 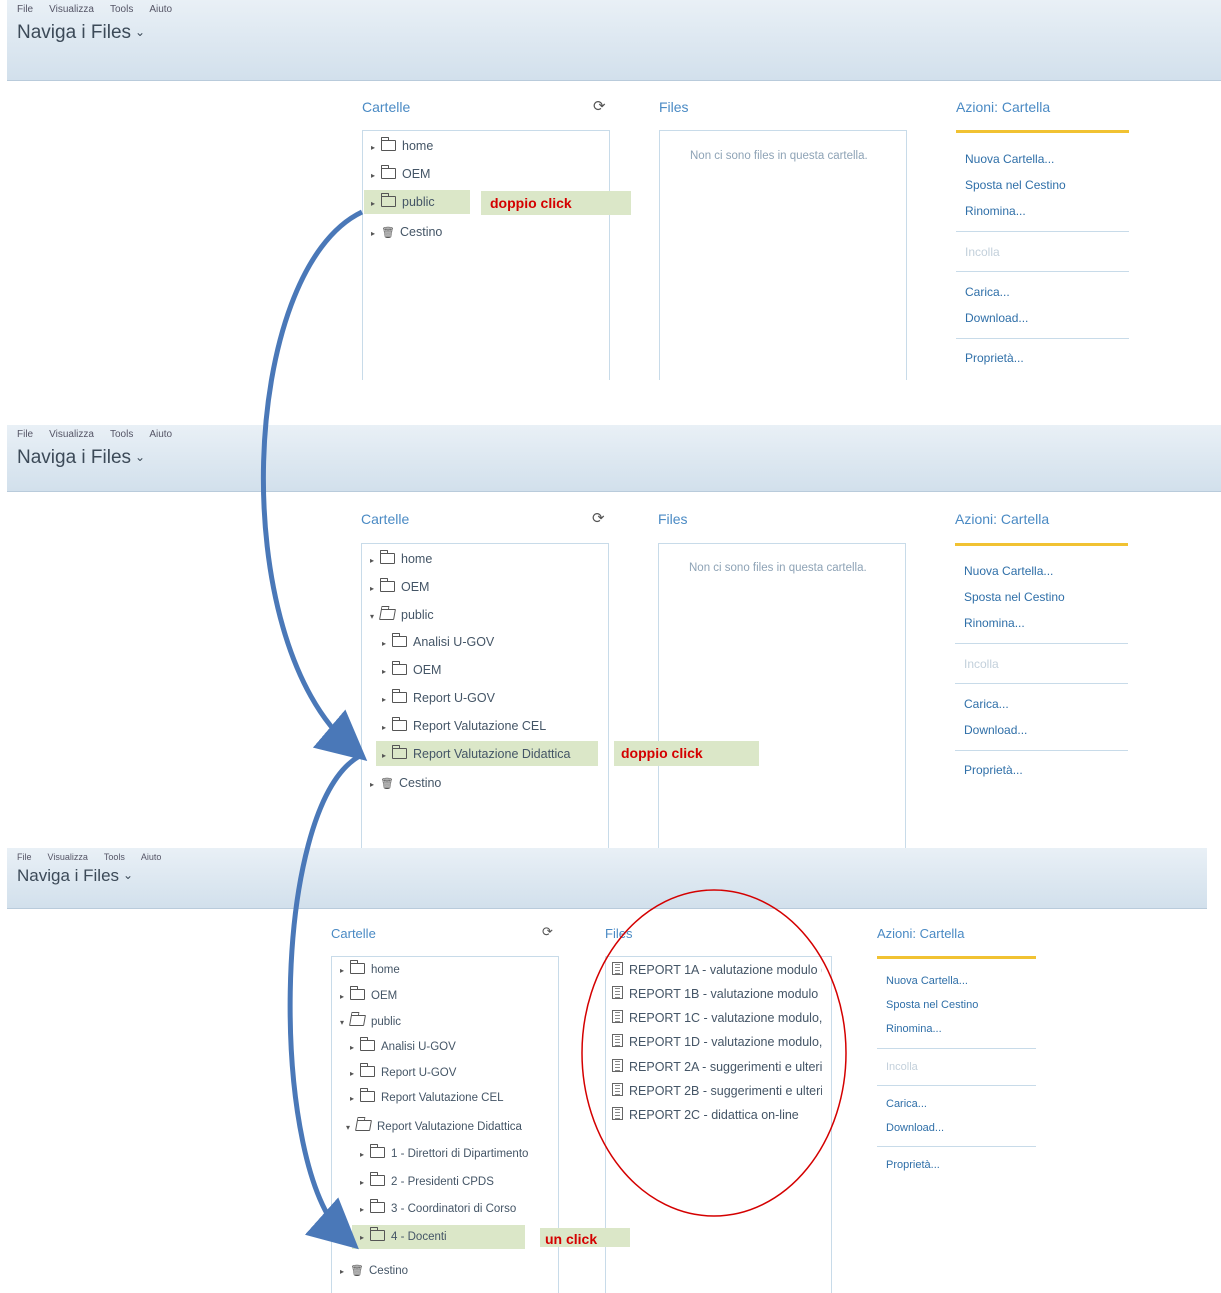 What do you see at coordinates (717, 1017) in the screenshot?
I see `file-item: REPORT 1C - valutazione modulo, co` at bounding box center [717, 1017].